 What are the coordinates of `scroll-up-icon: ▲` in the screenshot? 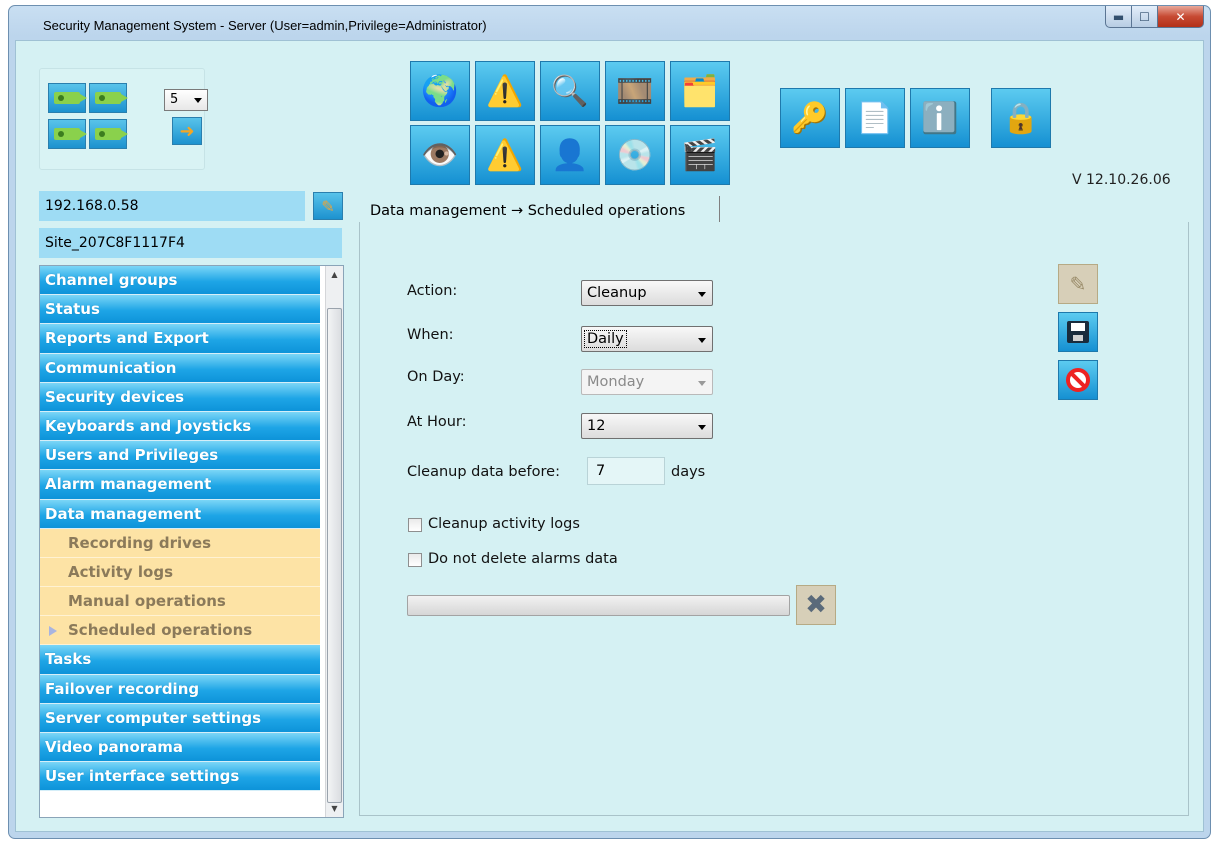 It's located at (334, 274).